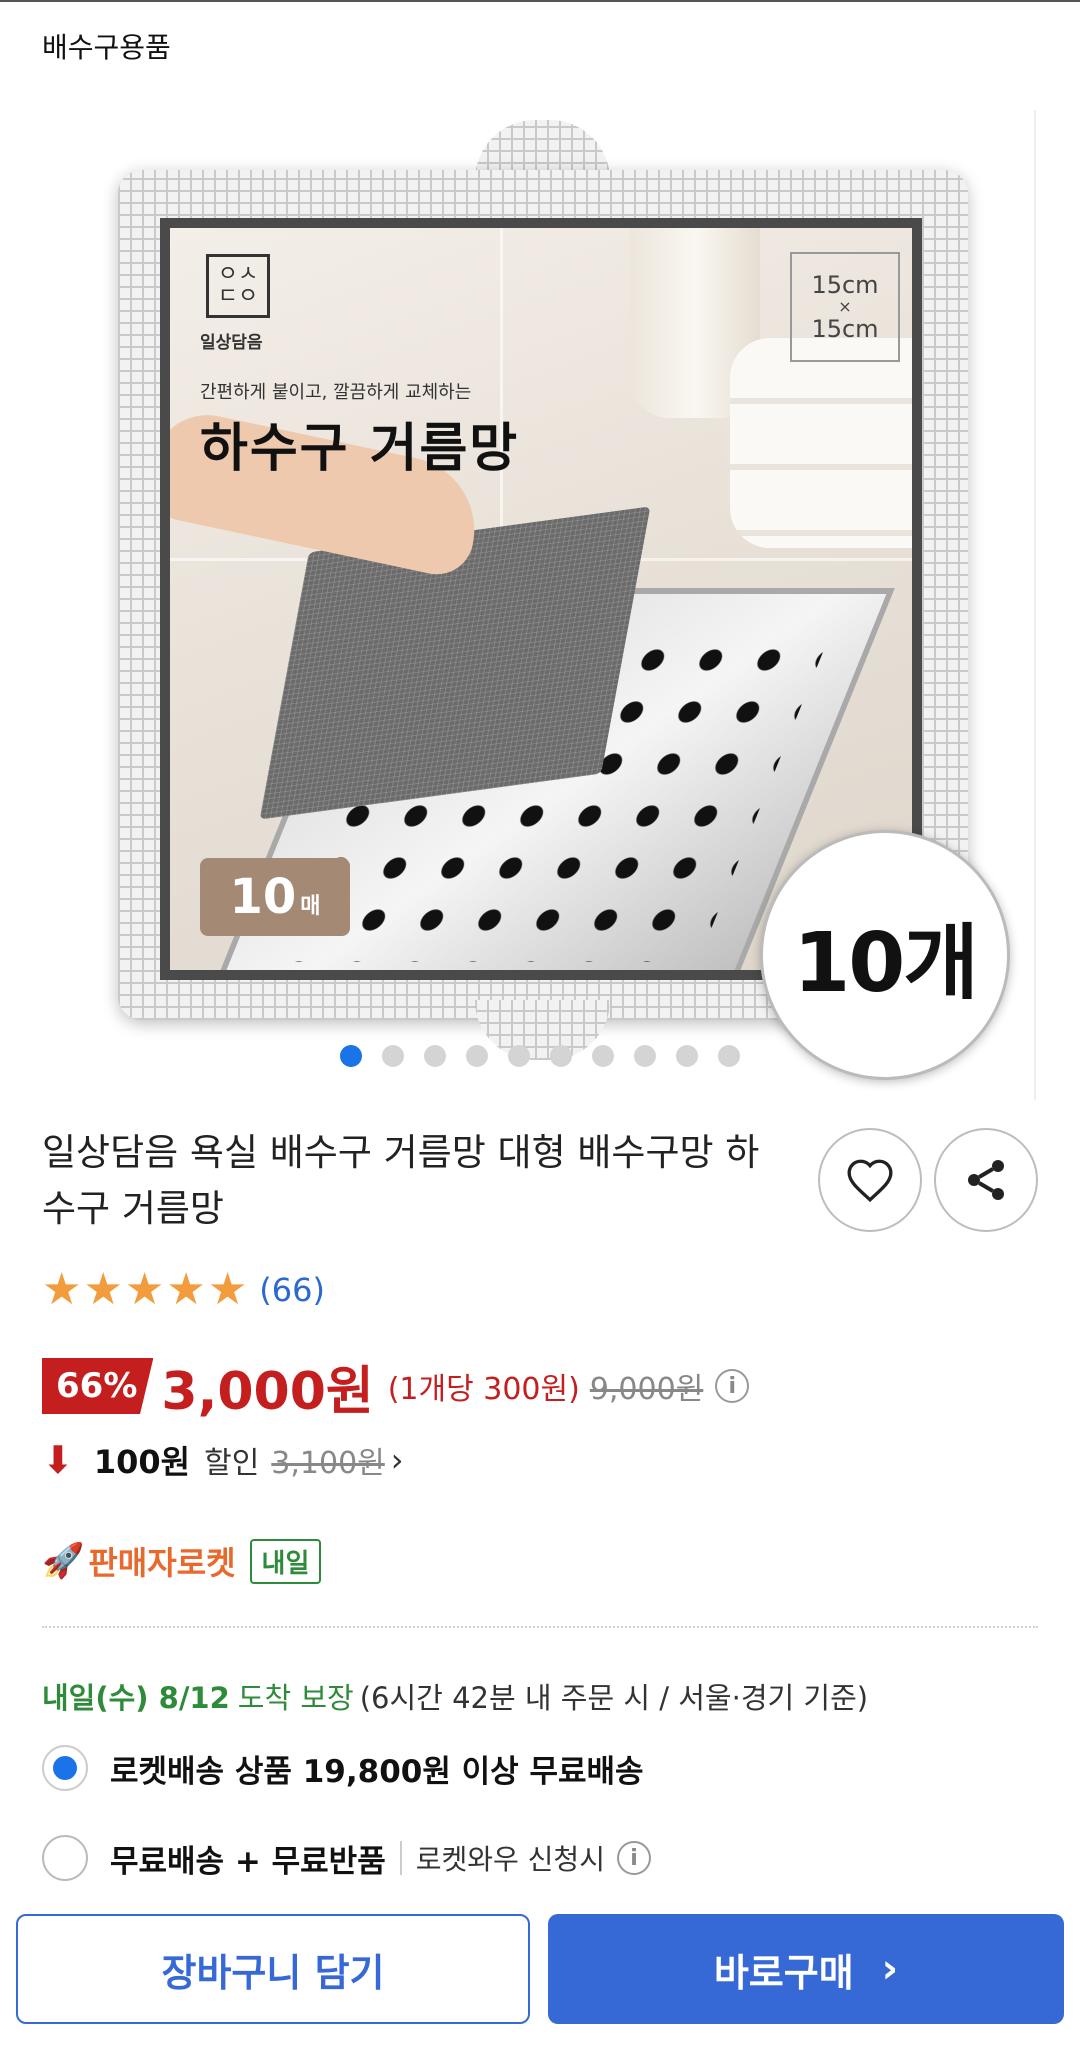  Describe the element at coordinates (65, 1768) in the screenshot. I see `radio-selected` at that location.